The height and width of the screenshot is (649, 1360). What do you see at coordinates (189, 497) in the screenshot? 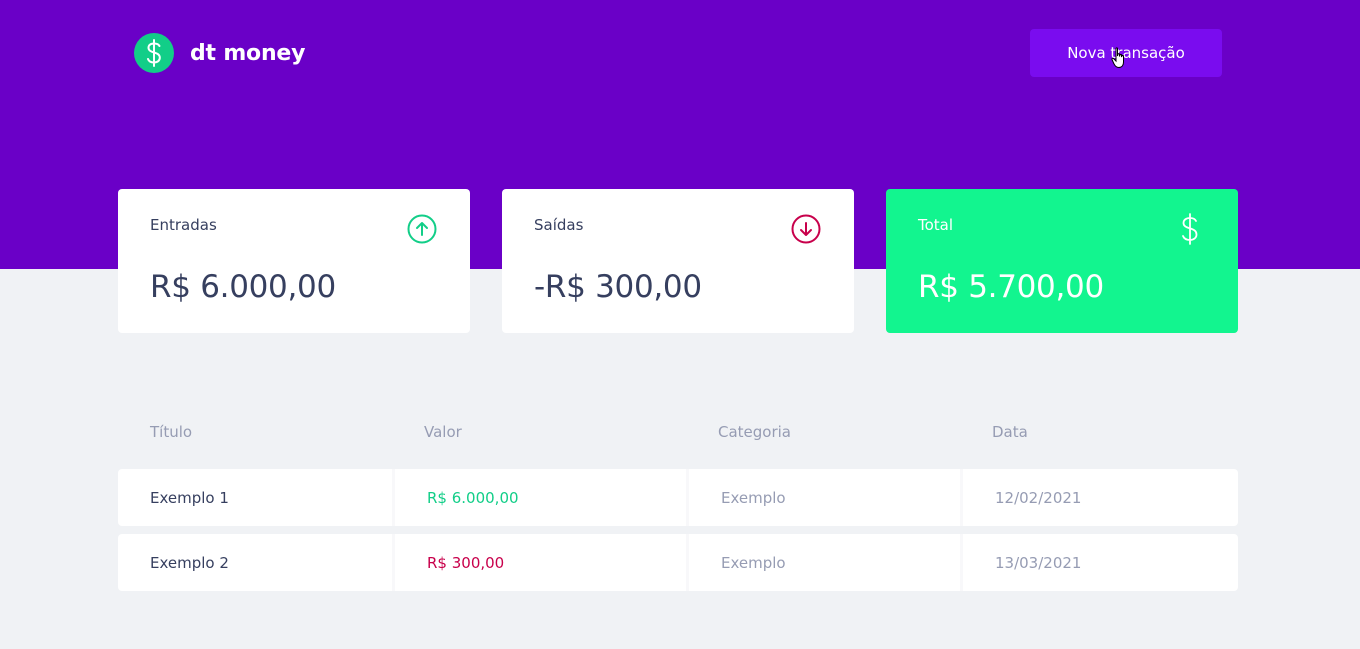
I see `cell-title: Exemplo 1` at bounding box center [189, 497].